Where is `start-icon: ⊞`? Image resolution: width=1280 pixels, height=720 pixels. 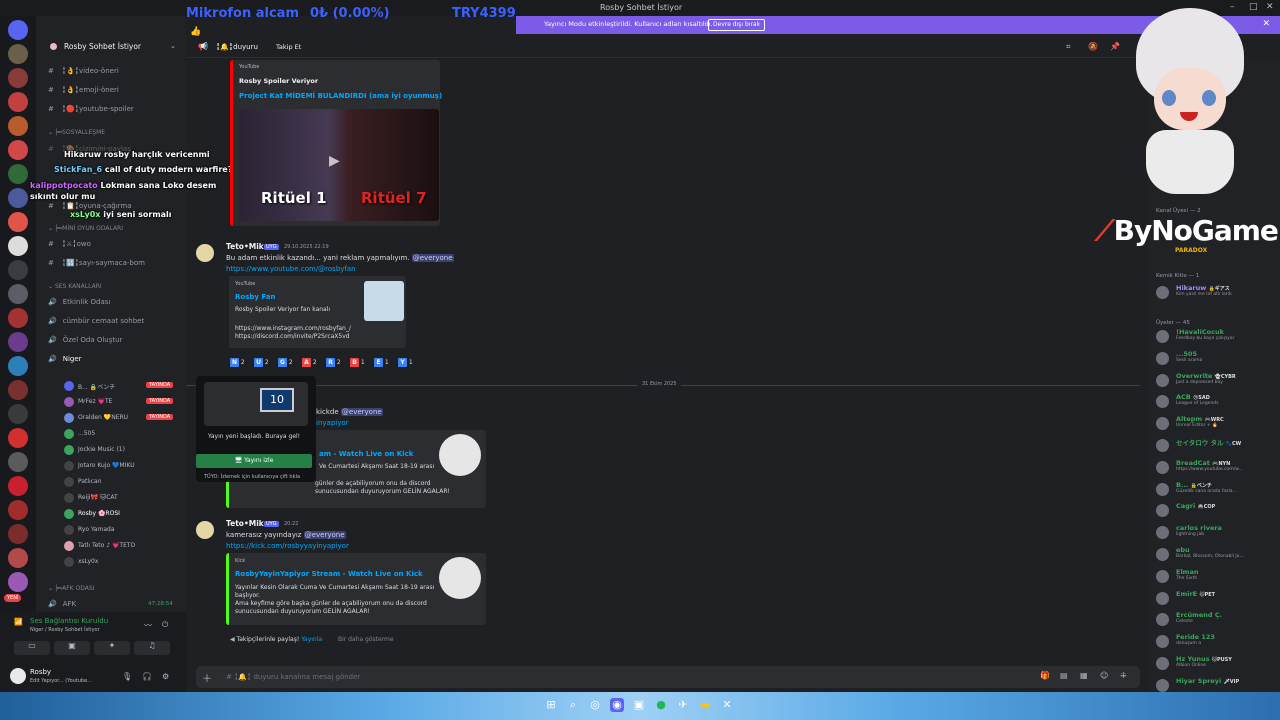
start-icon: ⊞ is located at coordinates (551, 705).